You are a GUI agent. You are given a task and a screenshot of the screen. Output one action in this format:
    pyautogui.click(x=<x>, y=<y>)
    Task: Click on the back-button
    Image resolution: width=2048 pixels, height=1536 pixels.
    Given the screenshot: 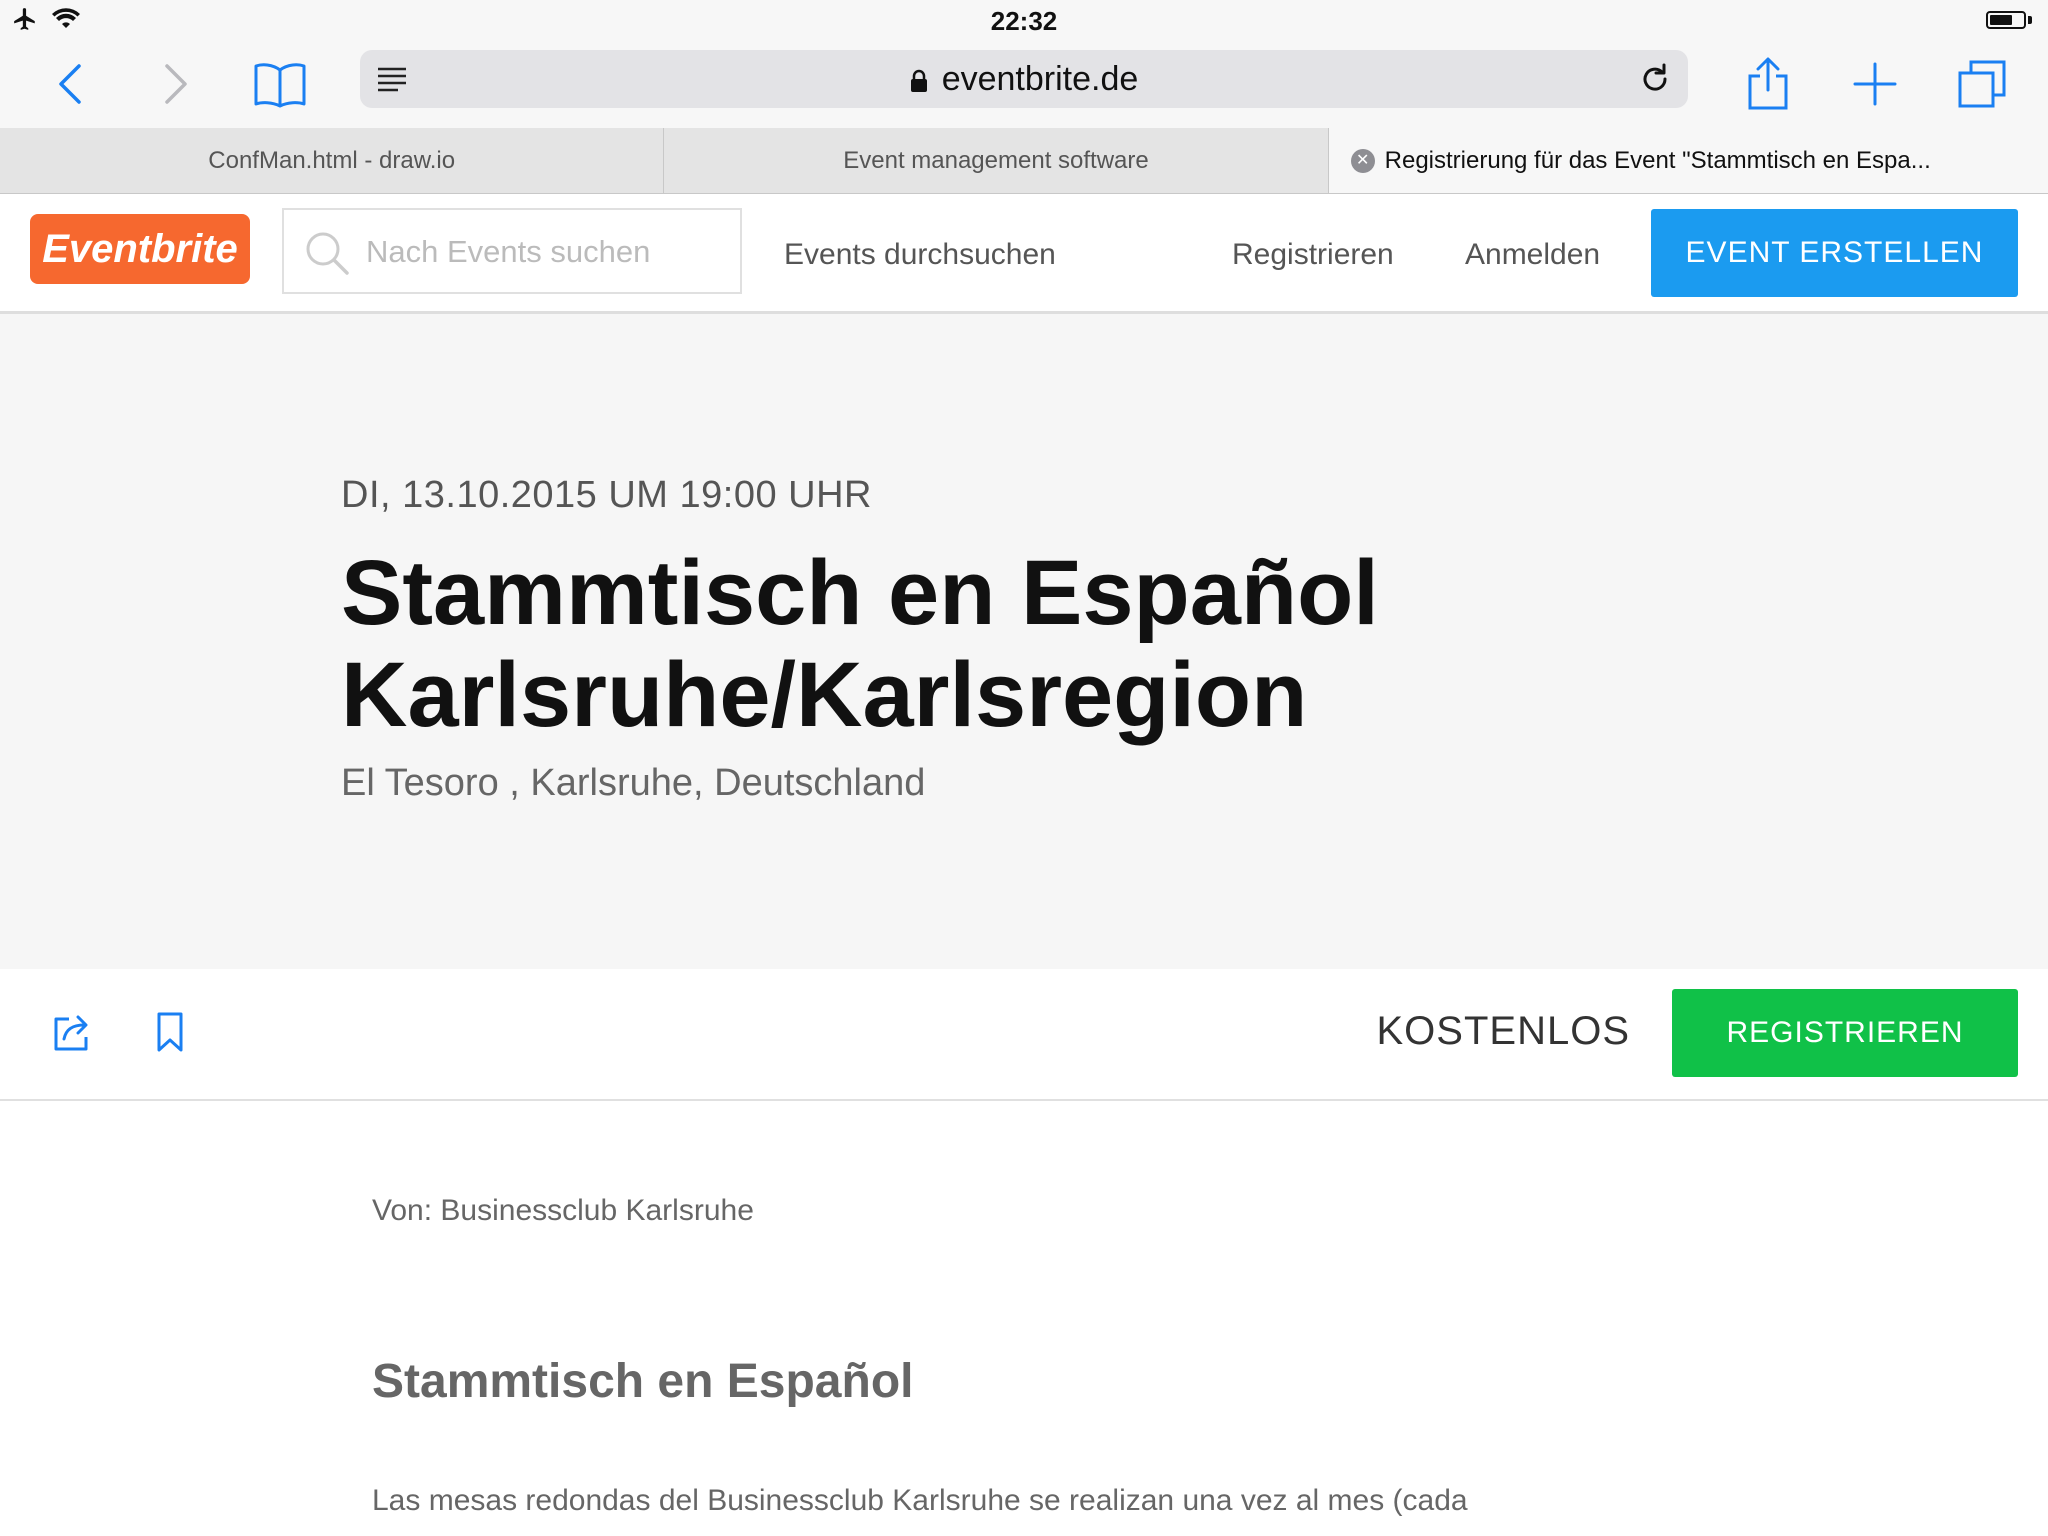 What is the action you would take?
    pyautogui.click(x=70, y=84)
    